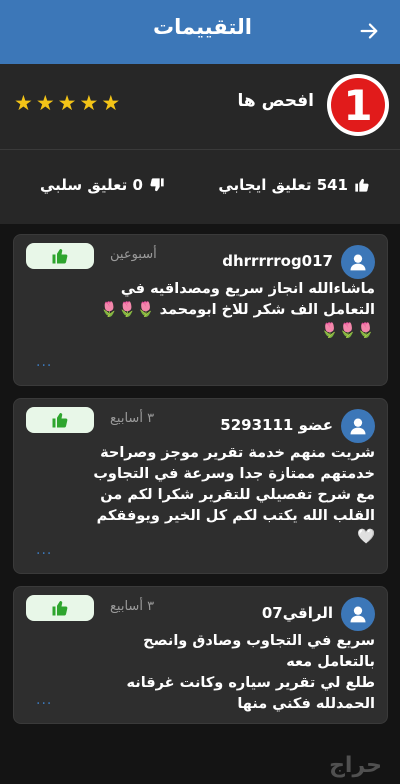  What do you see at coordinates (202, 27) in the screenshot?
I see `page-title: التقييمات` at bounding box center [202, 27].